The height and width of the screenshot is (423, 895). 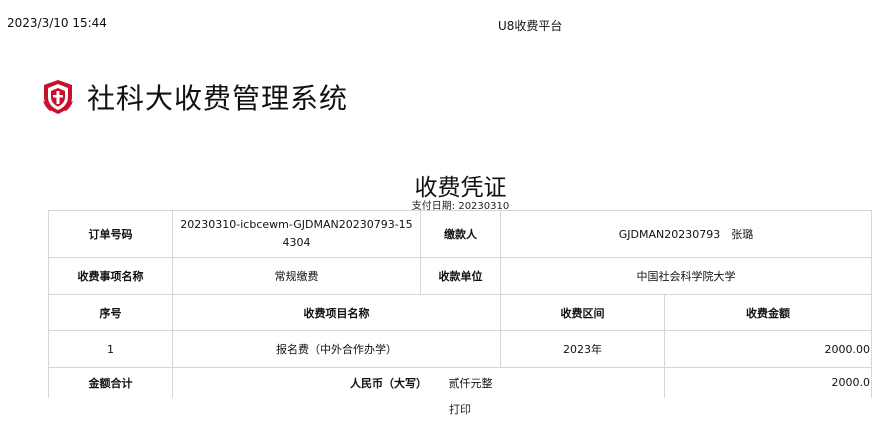 What do you see at coordinates (110, 382) in the screenshot?
I see `total-label: 金额合计` at bounding box center [110, 382].